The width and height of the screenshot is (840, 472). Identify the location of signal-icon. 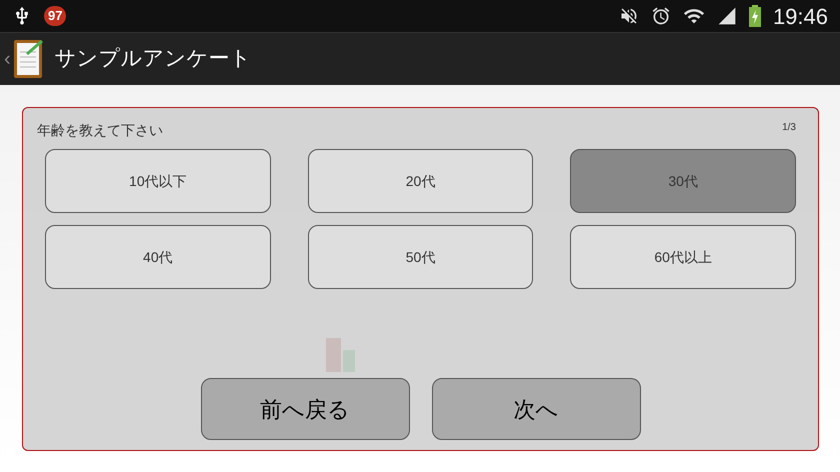
(726, 16).